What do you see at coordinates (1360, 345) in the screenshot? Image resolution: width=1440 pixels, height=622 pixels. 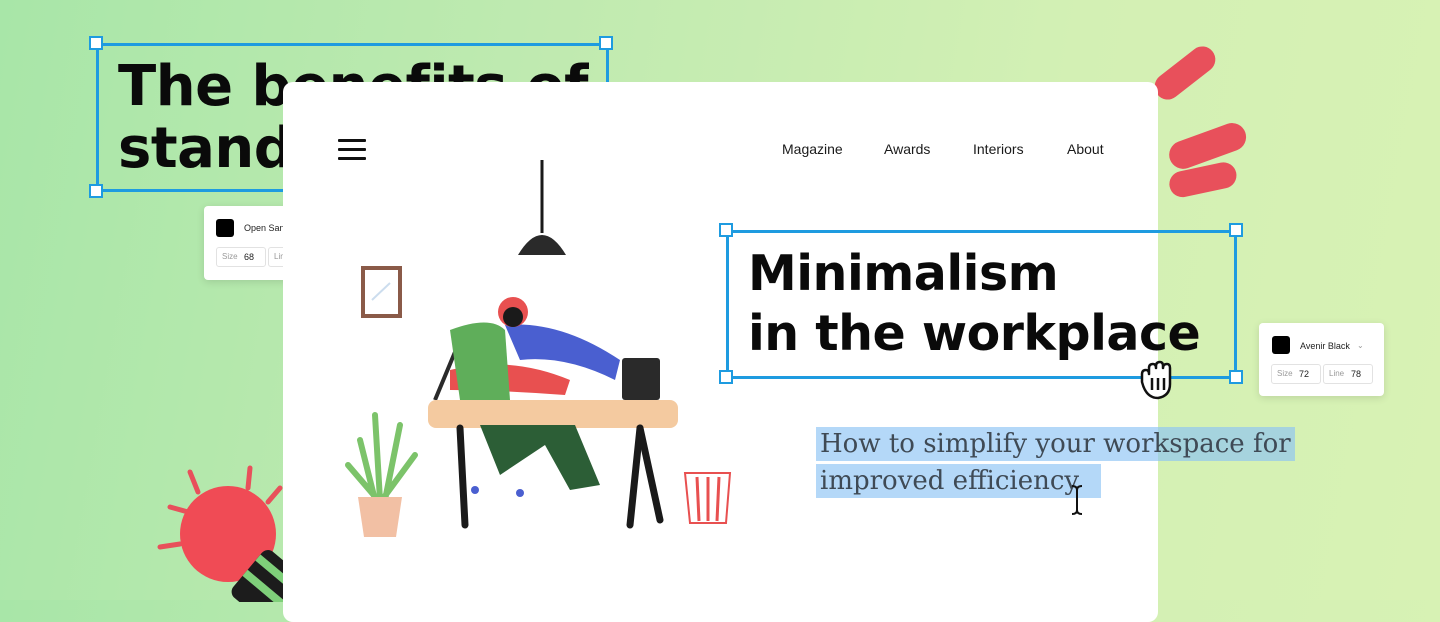 I see `chevron-down-icon: ⌄` at bounding box center [1360, 345].